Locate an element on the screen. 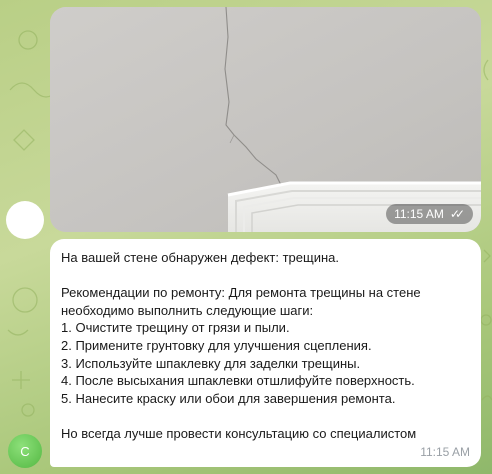 The width and height of the screenshot is (492, 474). message-time: 11:15 AM is located at coordinates (445, 452).